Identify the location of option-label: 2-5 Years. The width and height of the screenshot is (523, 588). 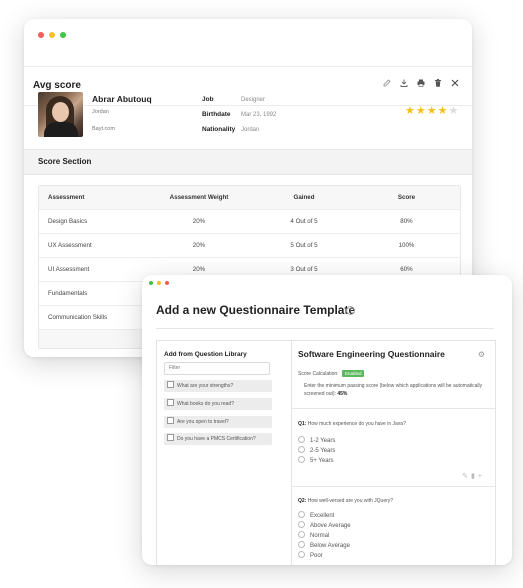
(323, 451).